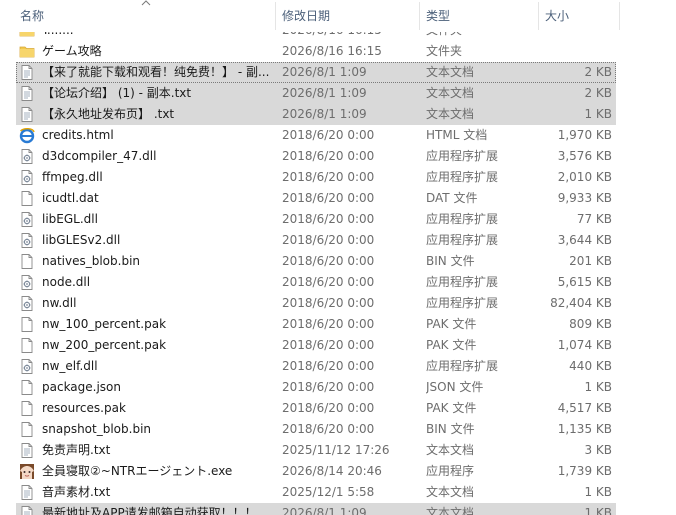 The height and width of the screenshot is (515, 676). What do you see at coordinates (590, 324) in the screenshot?
I see `file-size: 809 KB` at bounding box center [590, 324].